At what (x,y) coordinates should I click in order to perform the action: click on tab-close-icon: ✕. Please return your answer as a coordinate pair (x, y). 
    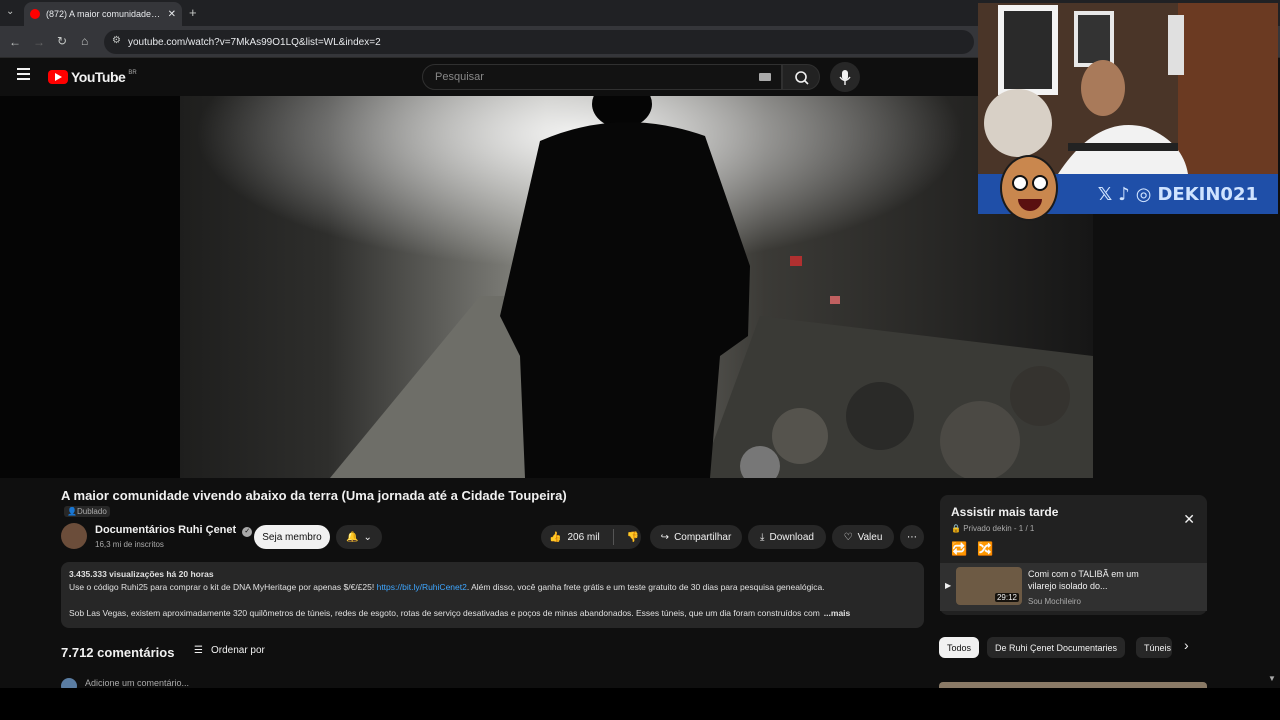
    Looking at the image, I should click on (172, 14).